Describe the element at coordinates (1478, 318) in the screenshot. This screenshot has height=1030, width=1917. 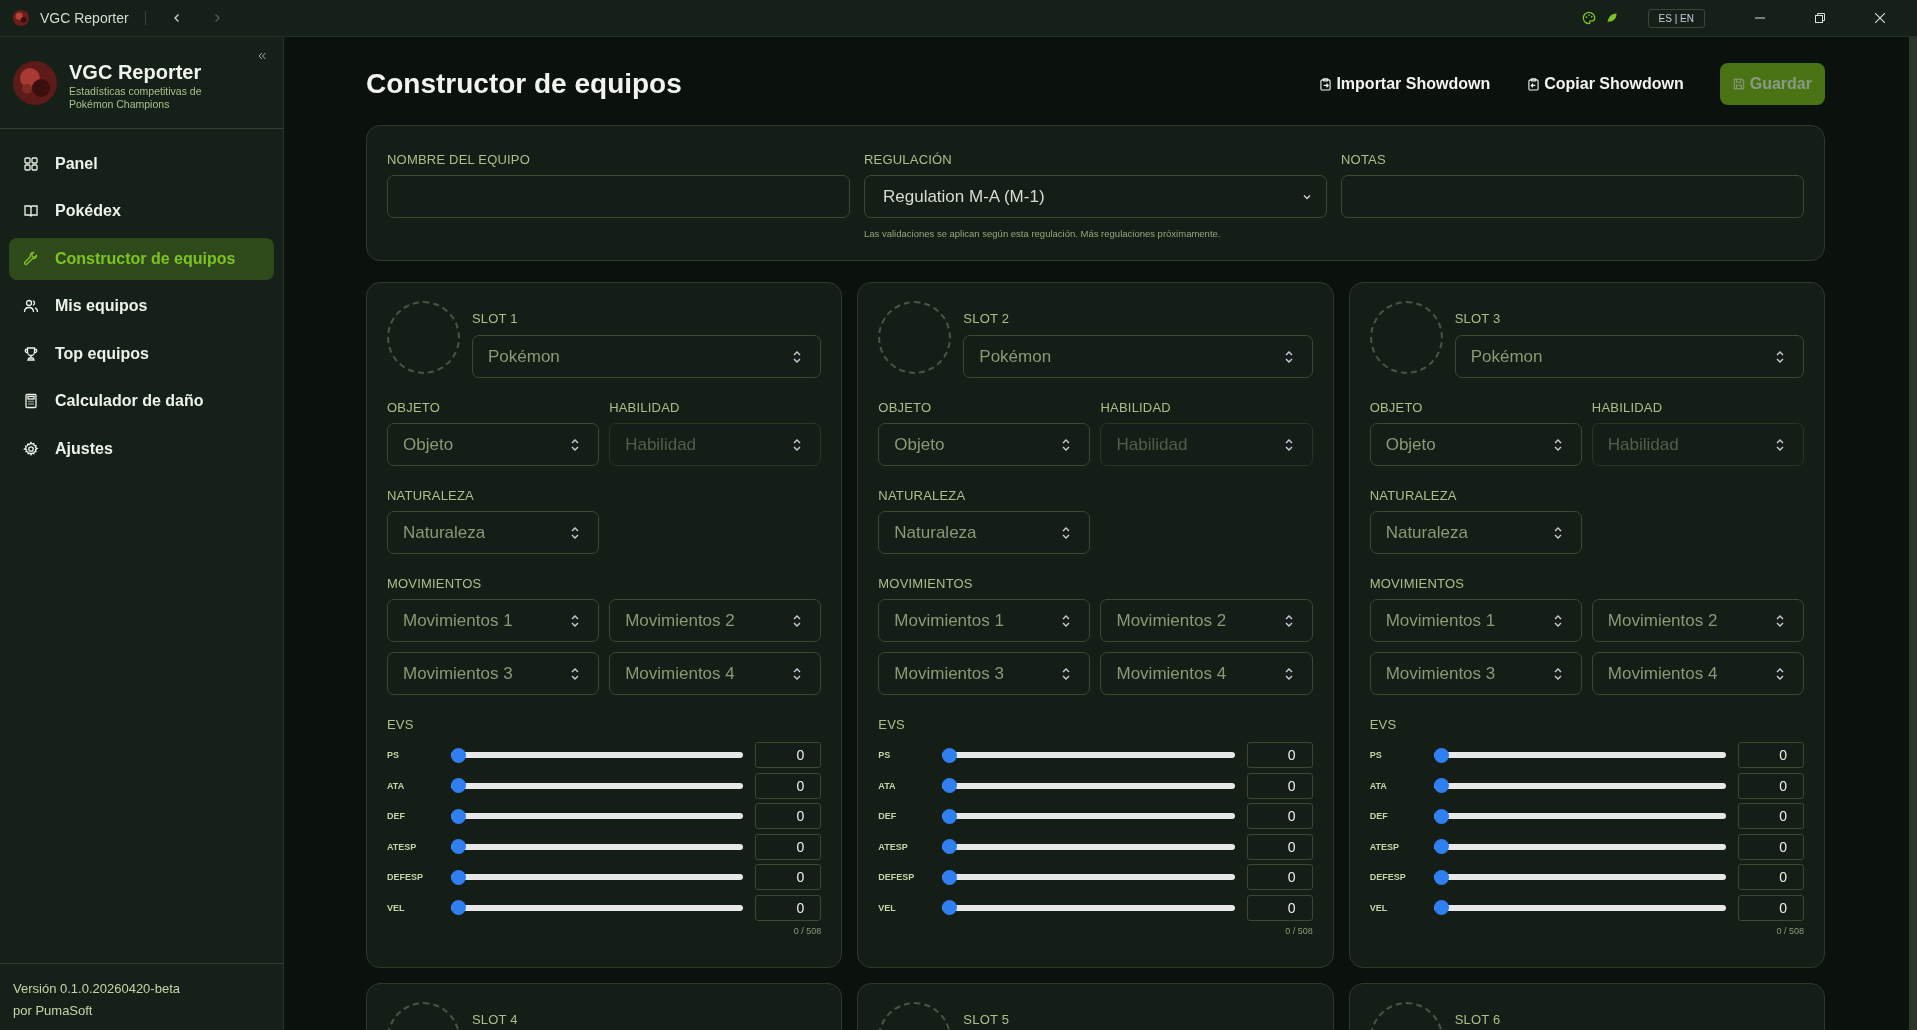
I see `slot-label: SLOT 3` at that location.